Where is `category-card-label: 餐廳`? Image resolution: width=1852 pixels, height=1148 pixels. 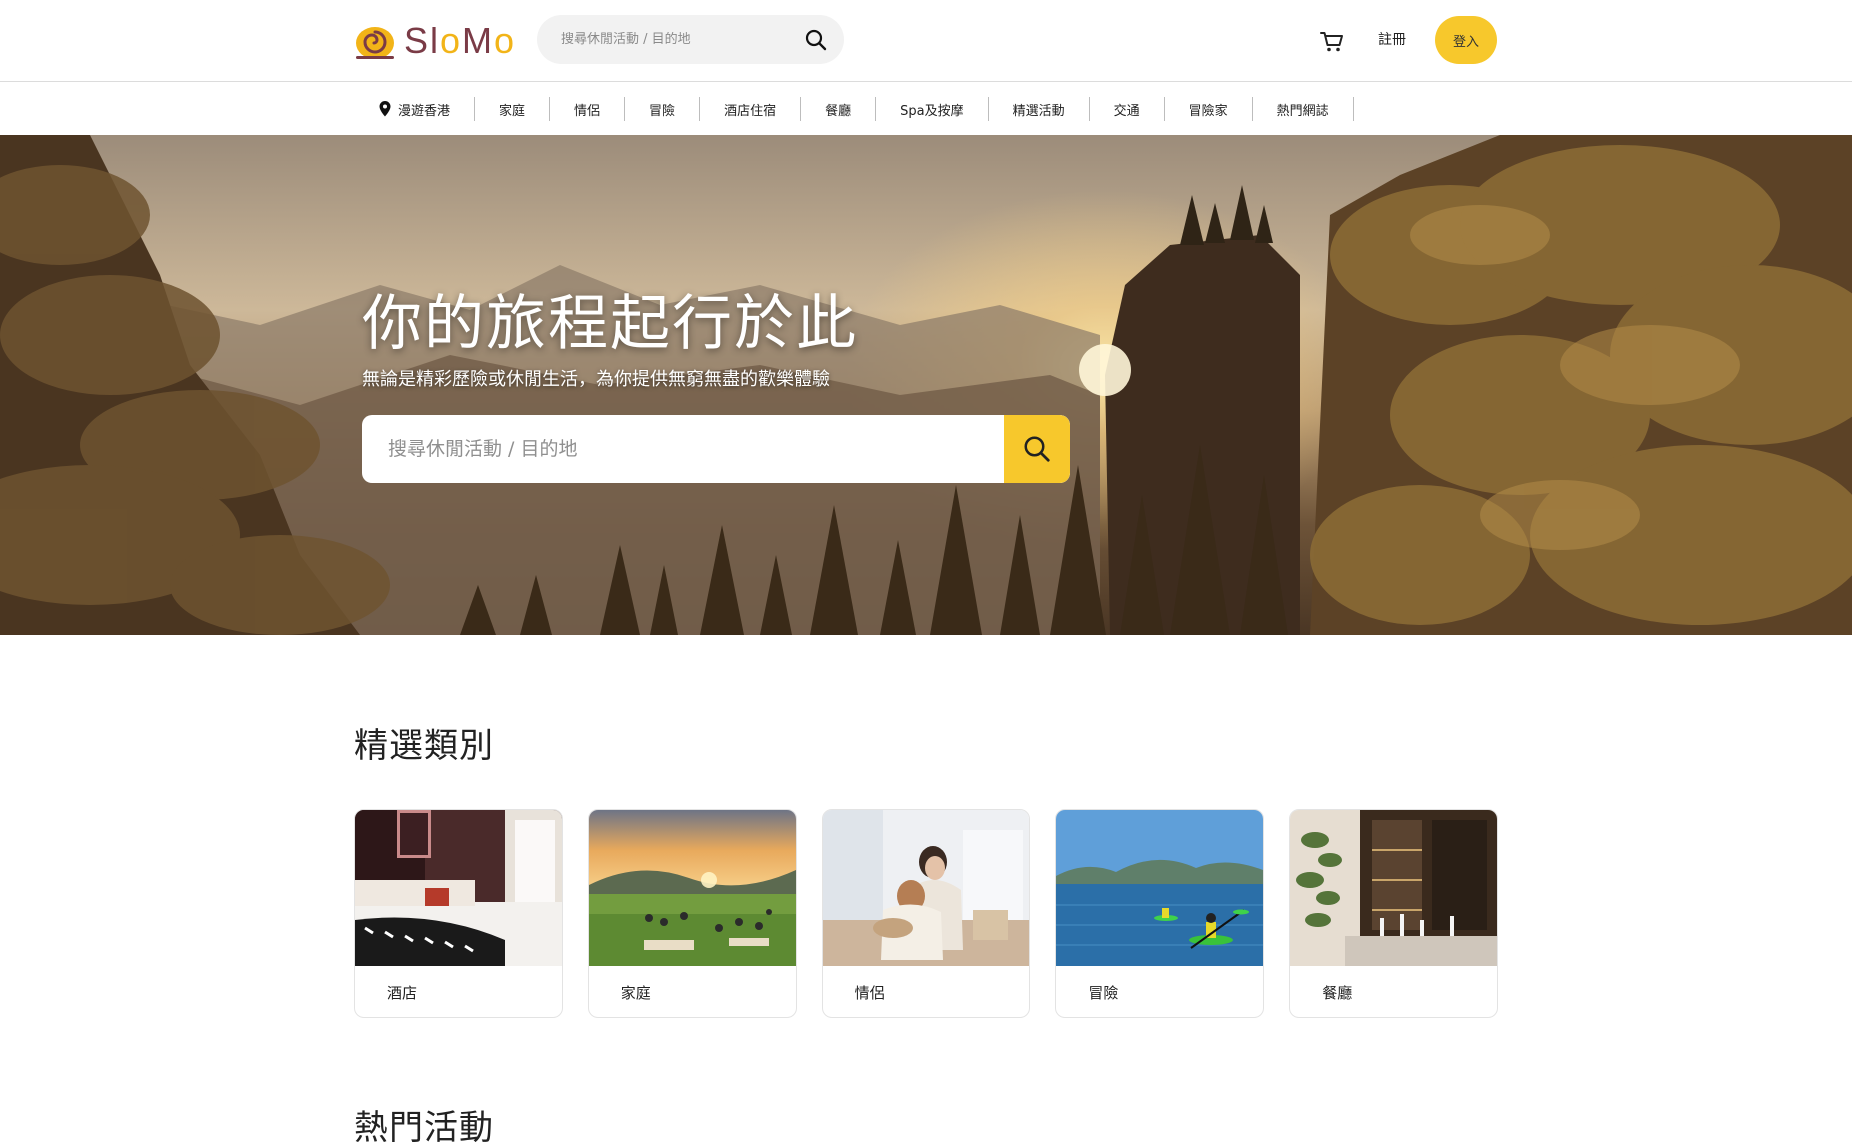 category-card-label: 餐廳 is located at coordinates (1337, 992).